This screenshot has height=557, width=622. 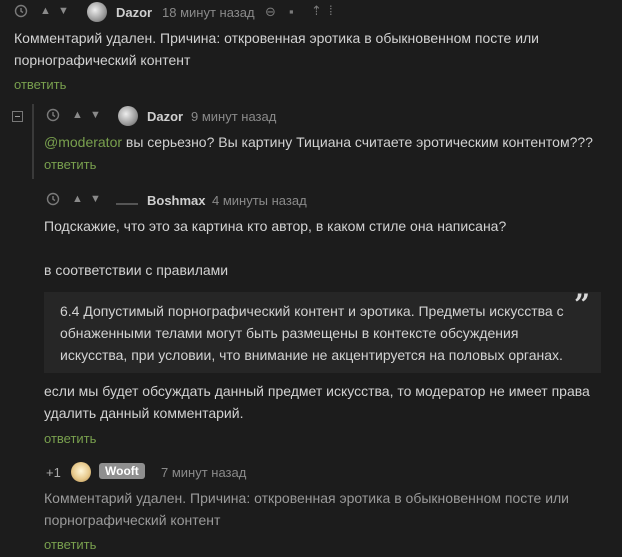 I want to click on comment-time: 7 минут назад, so click(x=203, y=472).